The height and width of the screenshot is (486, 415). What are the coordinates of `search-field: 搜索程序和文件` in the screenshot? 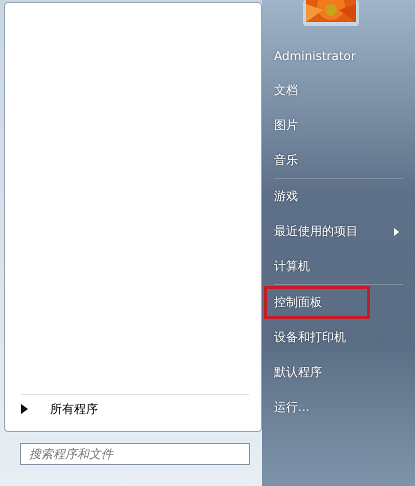 It's located at (135, 454).